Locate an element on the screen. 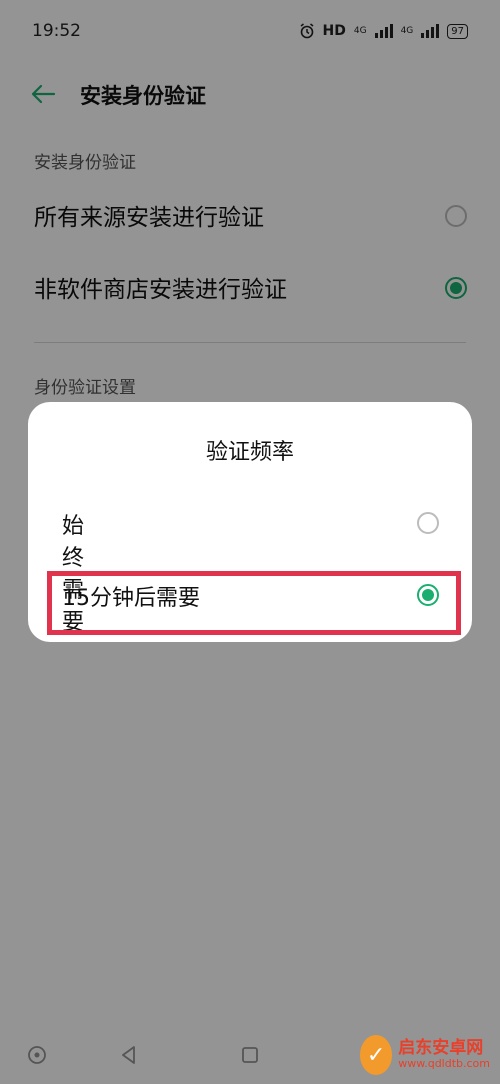 This screenshot has width=500, height=1084. highlight-box is located at coordinates (254, 603).